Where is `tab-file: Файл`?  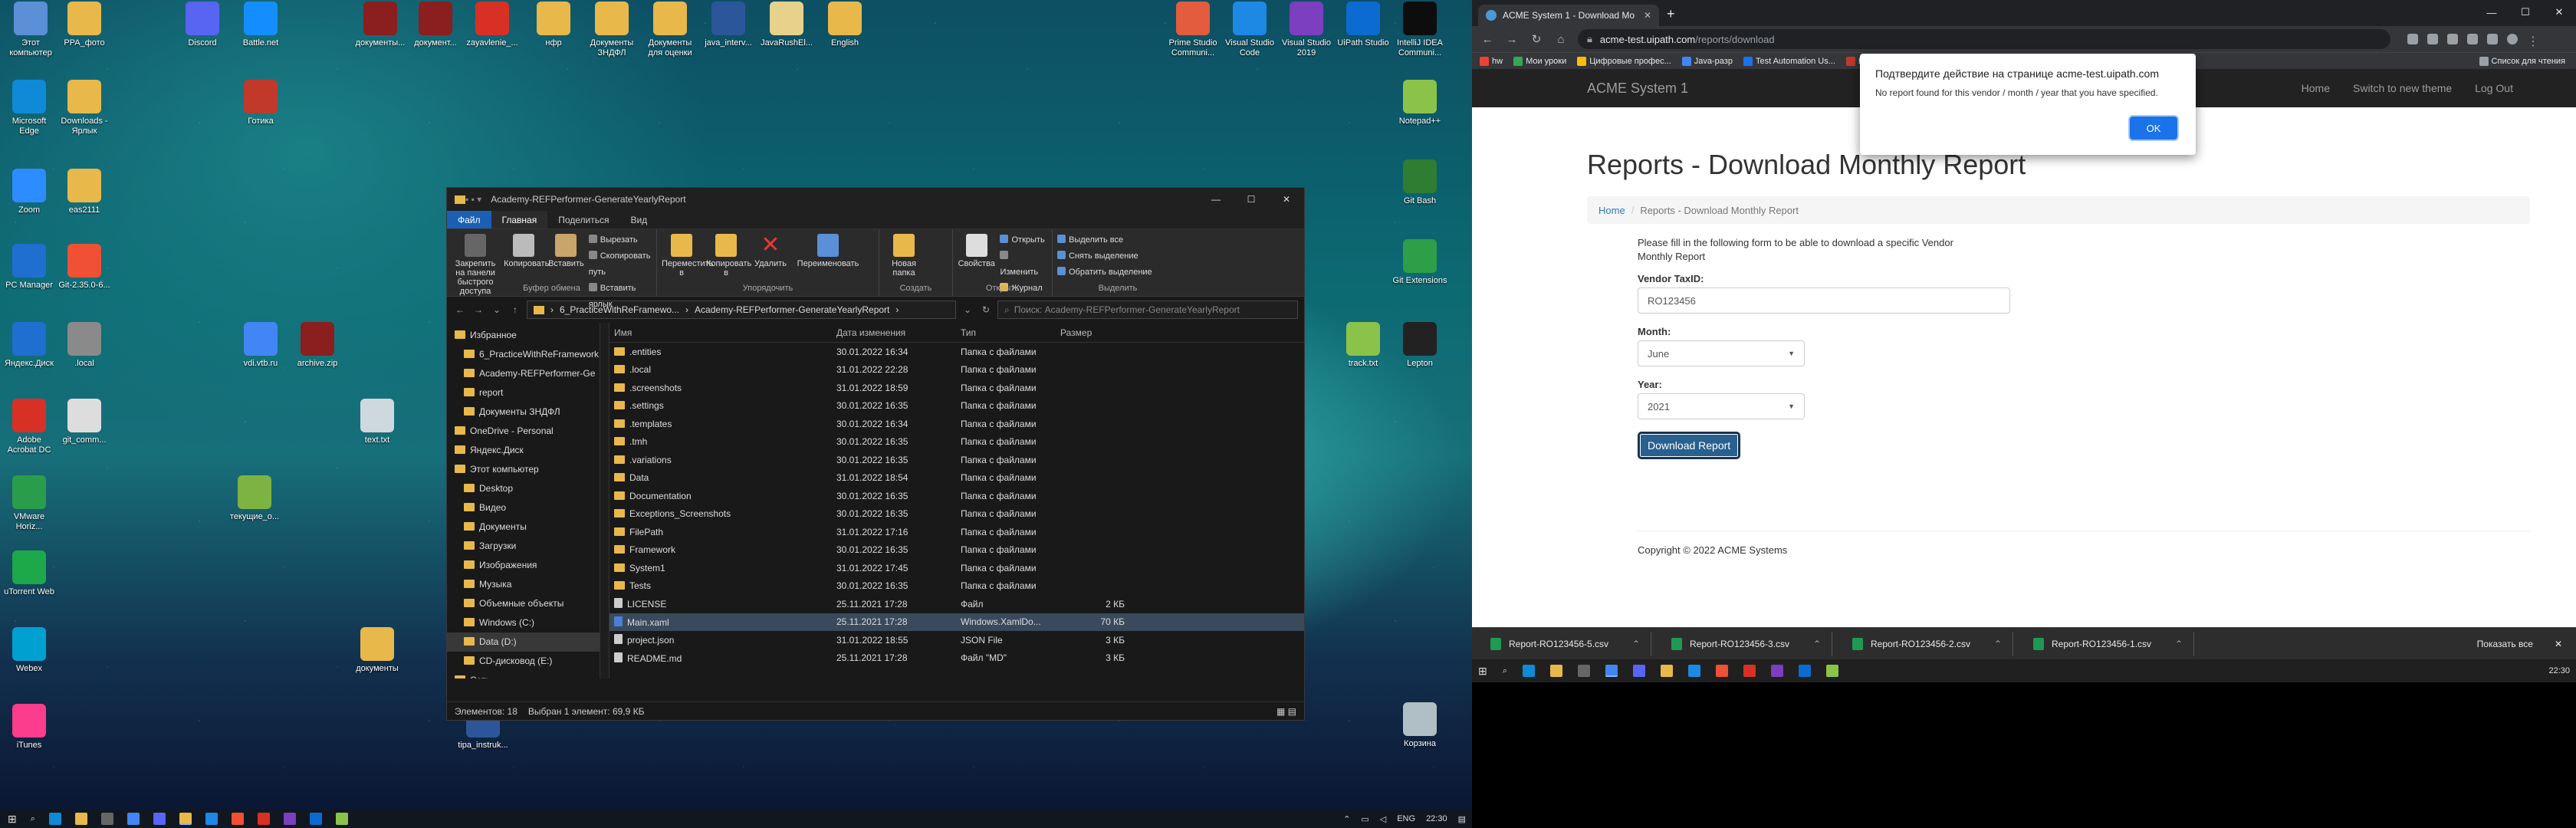 tab-file: Файл is located at coordinates (469, 219).